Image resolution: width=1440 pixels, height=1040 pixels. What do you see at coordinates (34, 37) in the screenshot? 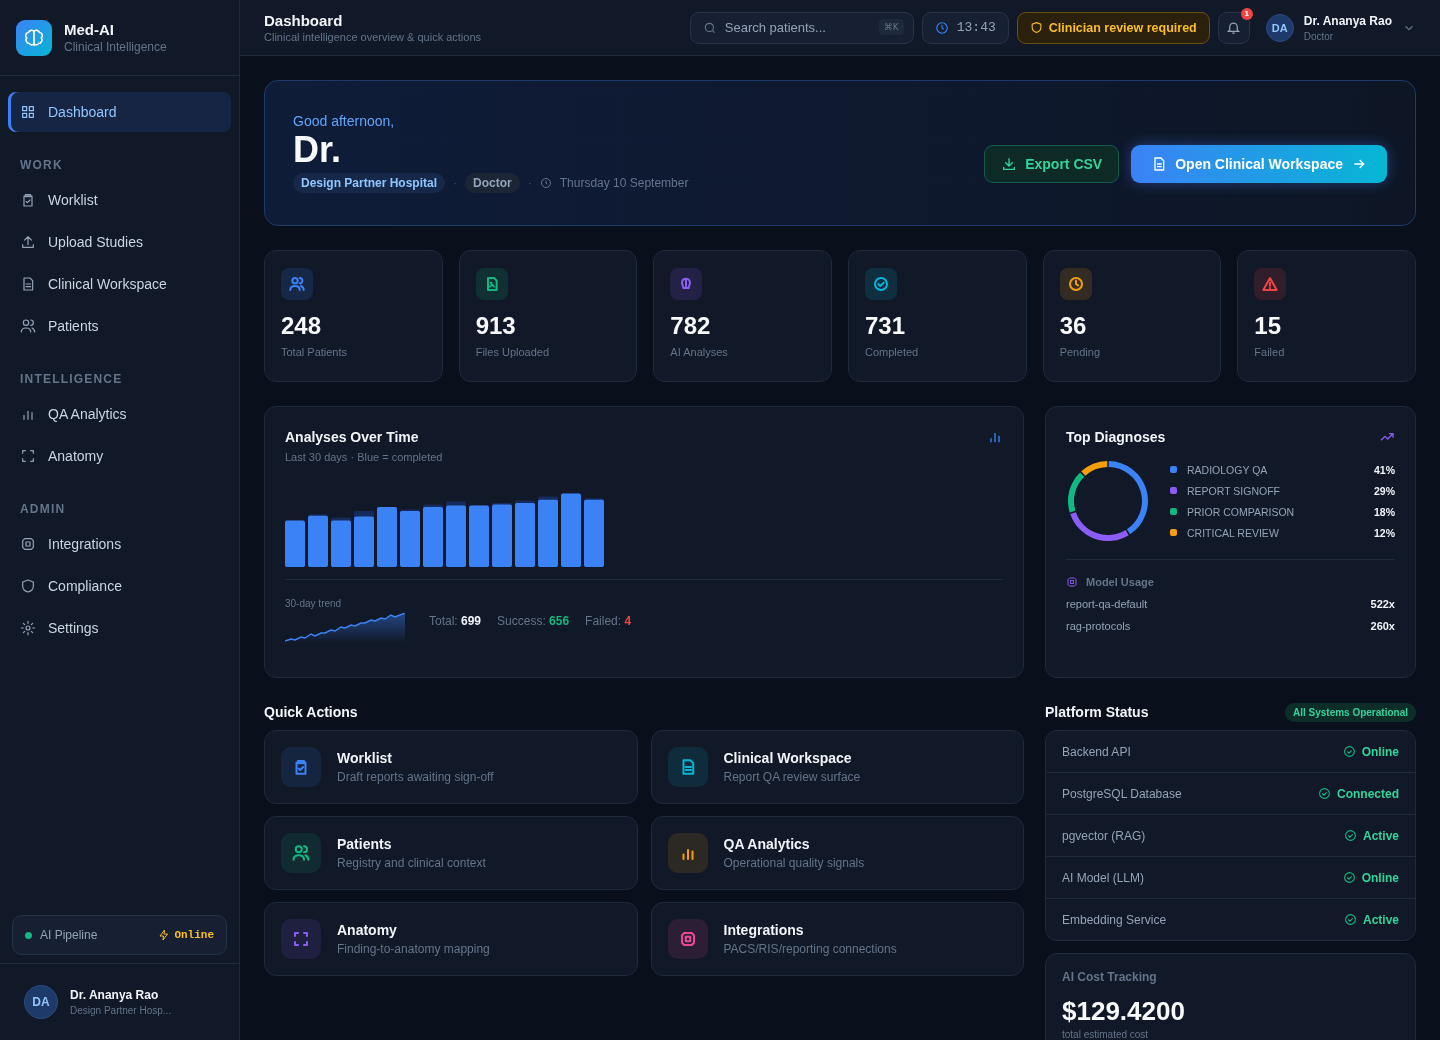
I see `brain-logo-icon` at bounding box center [34, 37].